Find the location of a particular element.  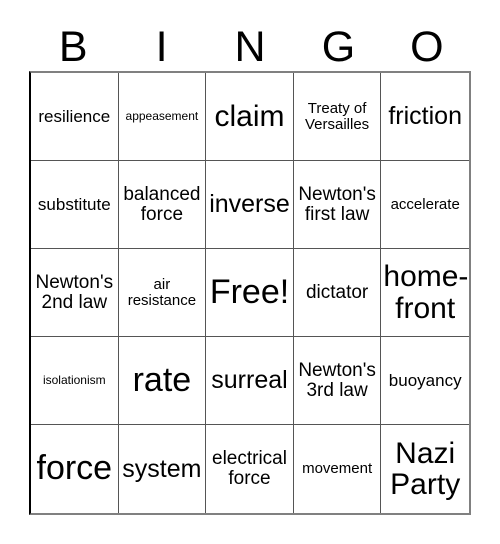

bingo-cell-label: surreal is located at coordinates (249, 380).